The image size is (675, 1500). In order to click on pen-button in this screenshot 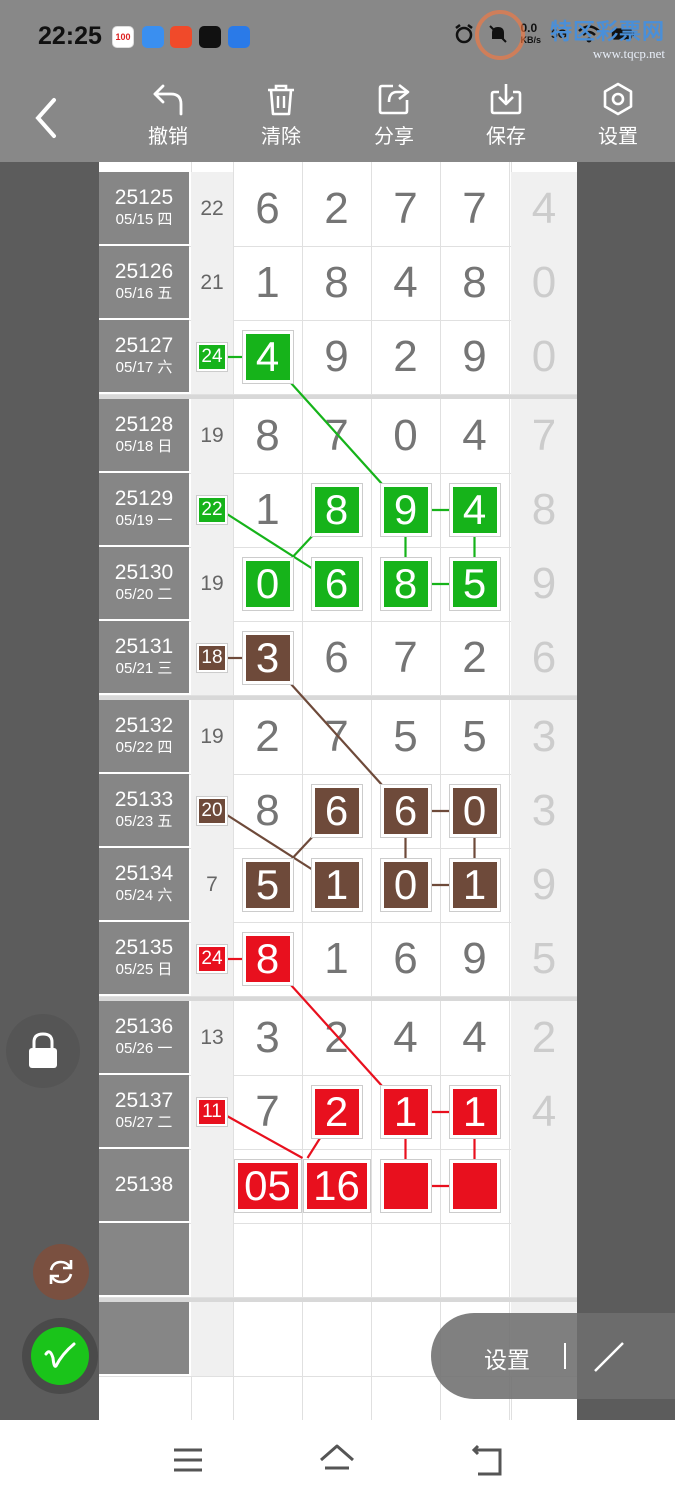, I will do `click(60, 1356)`.